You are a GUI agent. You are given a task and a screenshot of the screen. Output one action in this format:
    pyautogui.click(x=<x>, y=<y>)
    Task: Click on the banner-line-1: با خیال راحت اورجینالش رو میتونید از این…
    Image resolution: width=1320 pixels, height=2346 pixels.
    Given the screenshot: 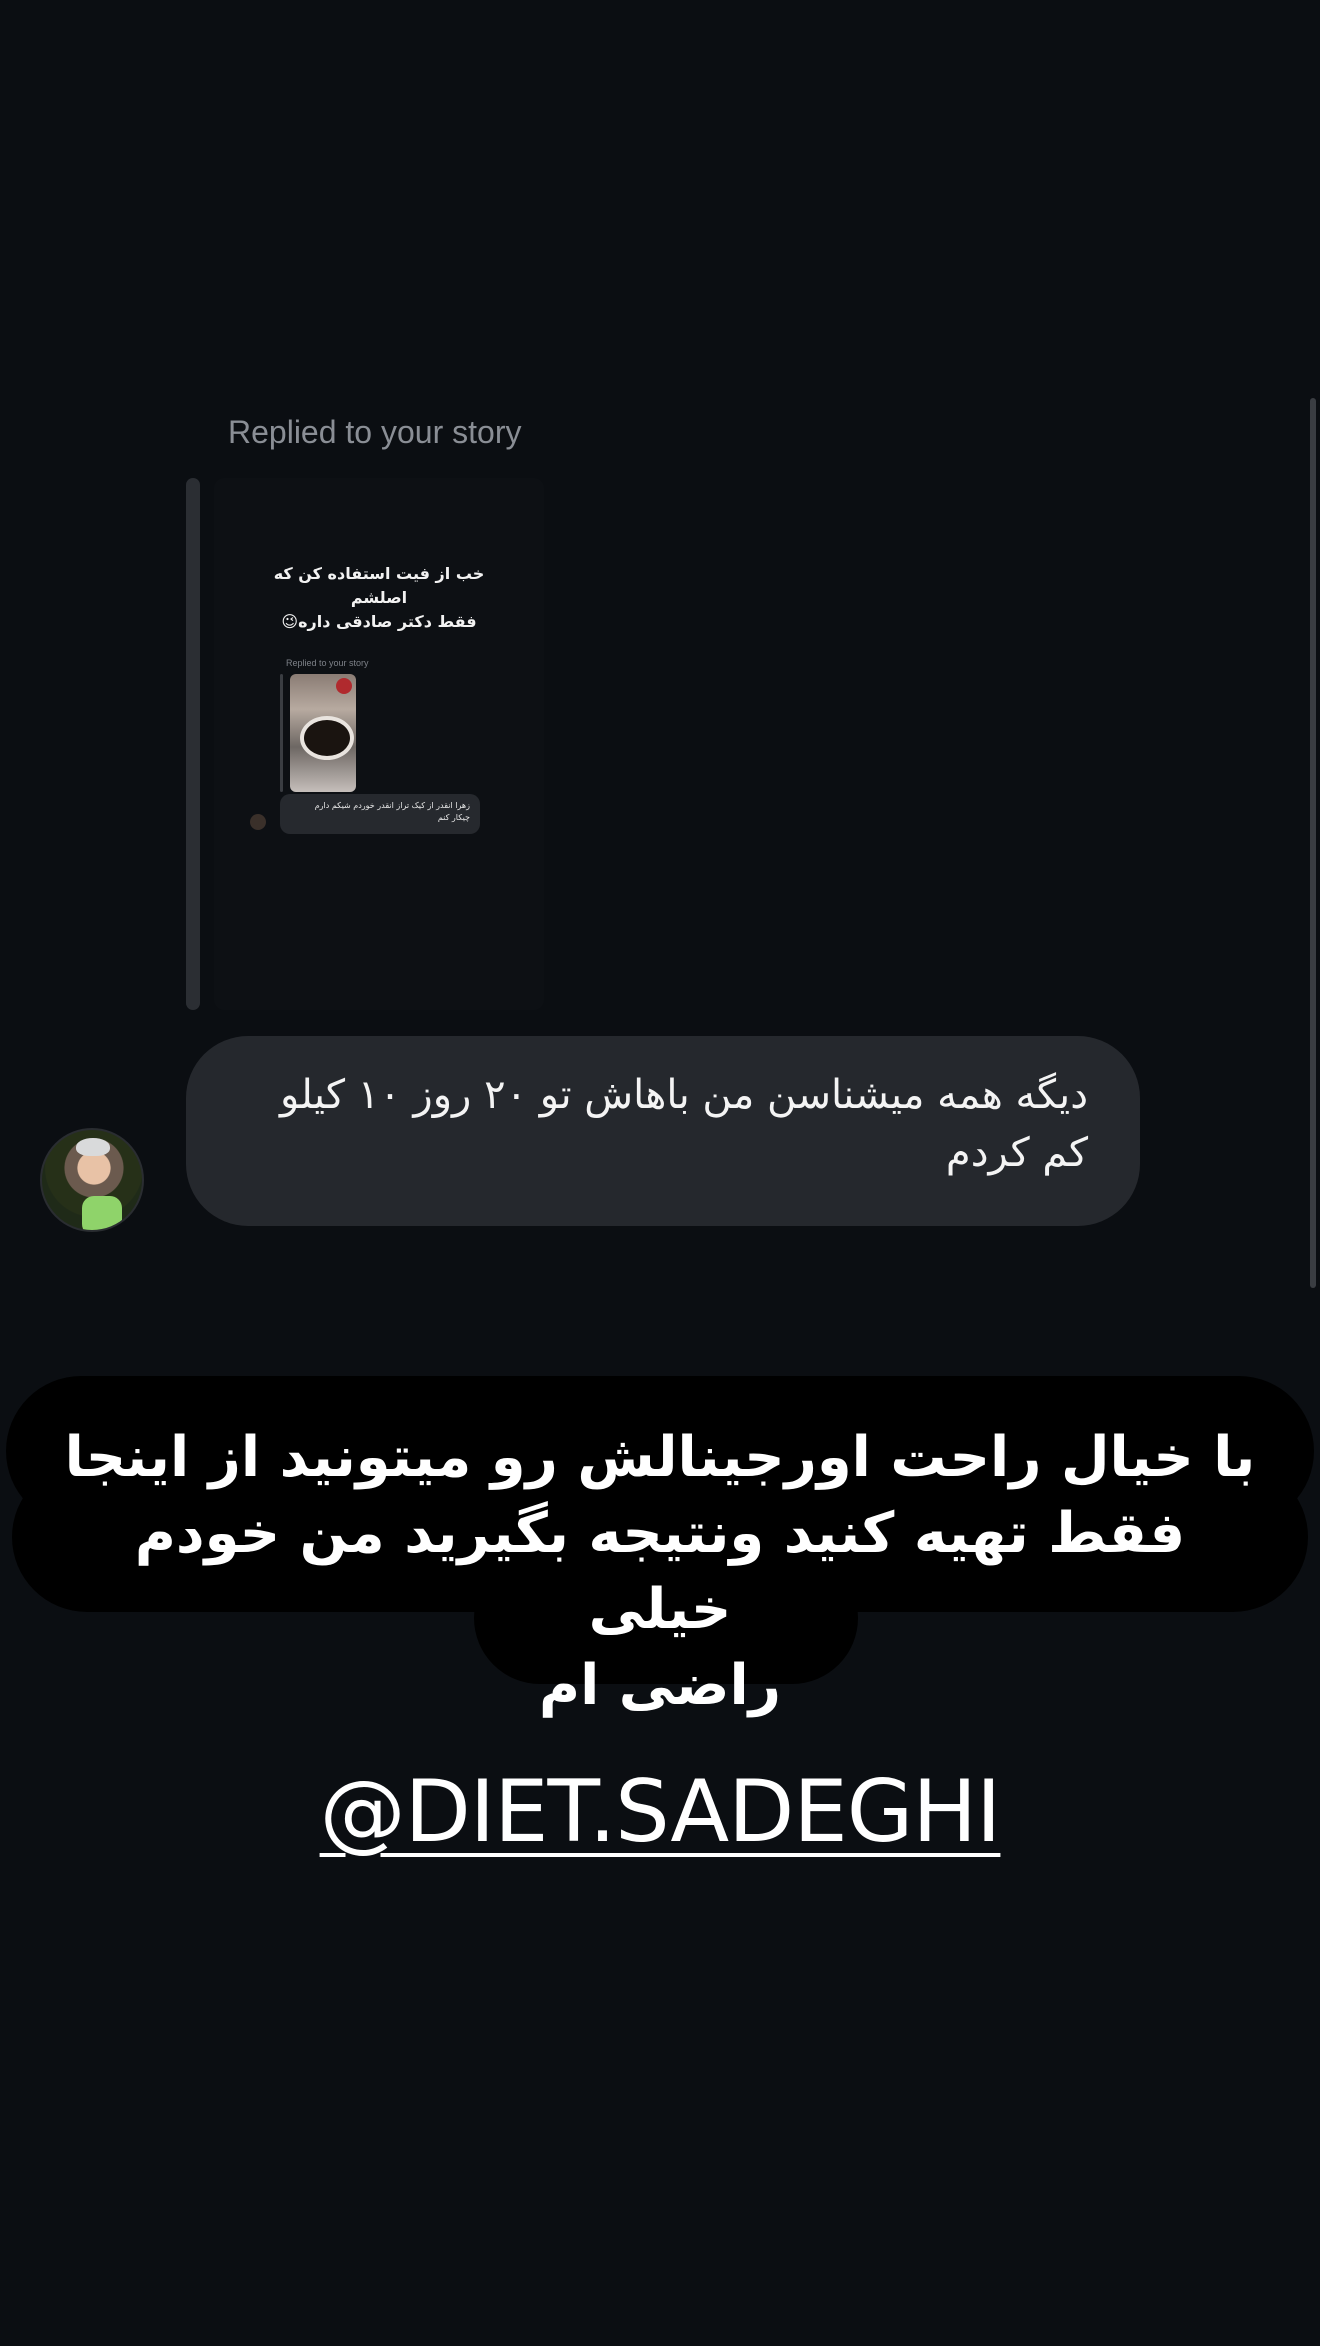 What is the action you would take?
    pyautogui.click(x=660, y=1457)
    